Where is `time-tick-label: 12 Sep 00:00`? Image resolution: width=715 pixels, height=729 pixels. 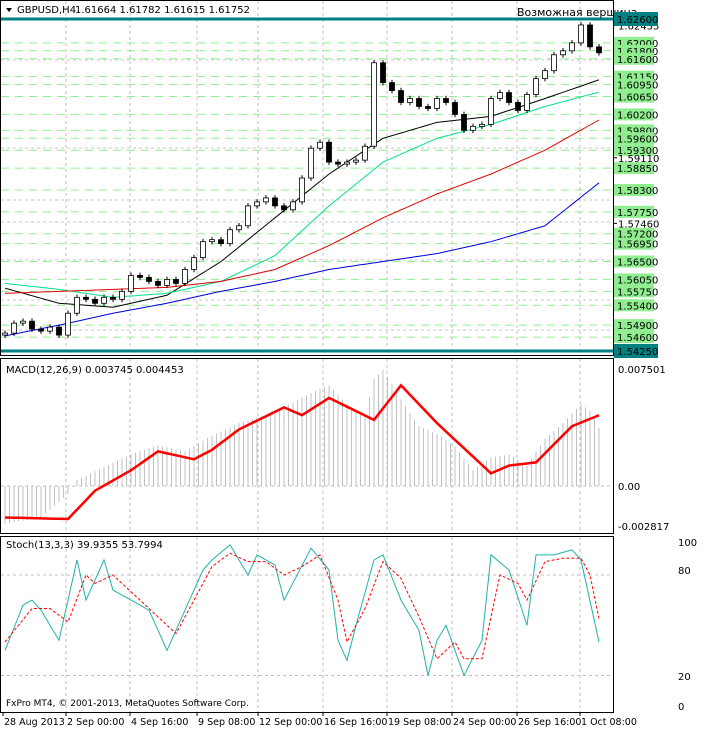 time-tick-label: 12 Sep 00:00 is located at coordinates (290, 722).